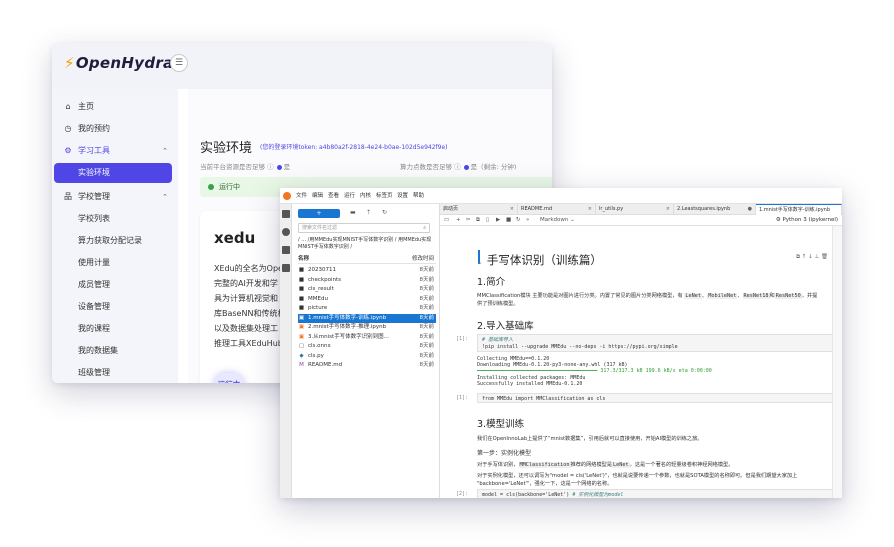 Image resolution: width=894 pixels, height=547 pixels. Describe the element at coordinates (301, 336) in the screenshot. I see `notebook-icon: ▣` at that location.